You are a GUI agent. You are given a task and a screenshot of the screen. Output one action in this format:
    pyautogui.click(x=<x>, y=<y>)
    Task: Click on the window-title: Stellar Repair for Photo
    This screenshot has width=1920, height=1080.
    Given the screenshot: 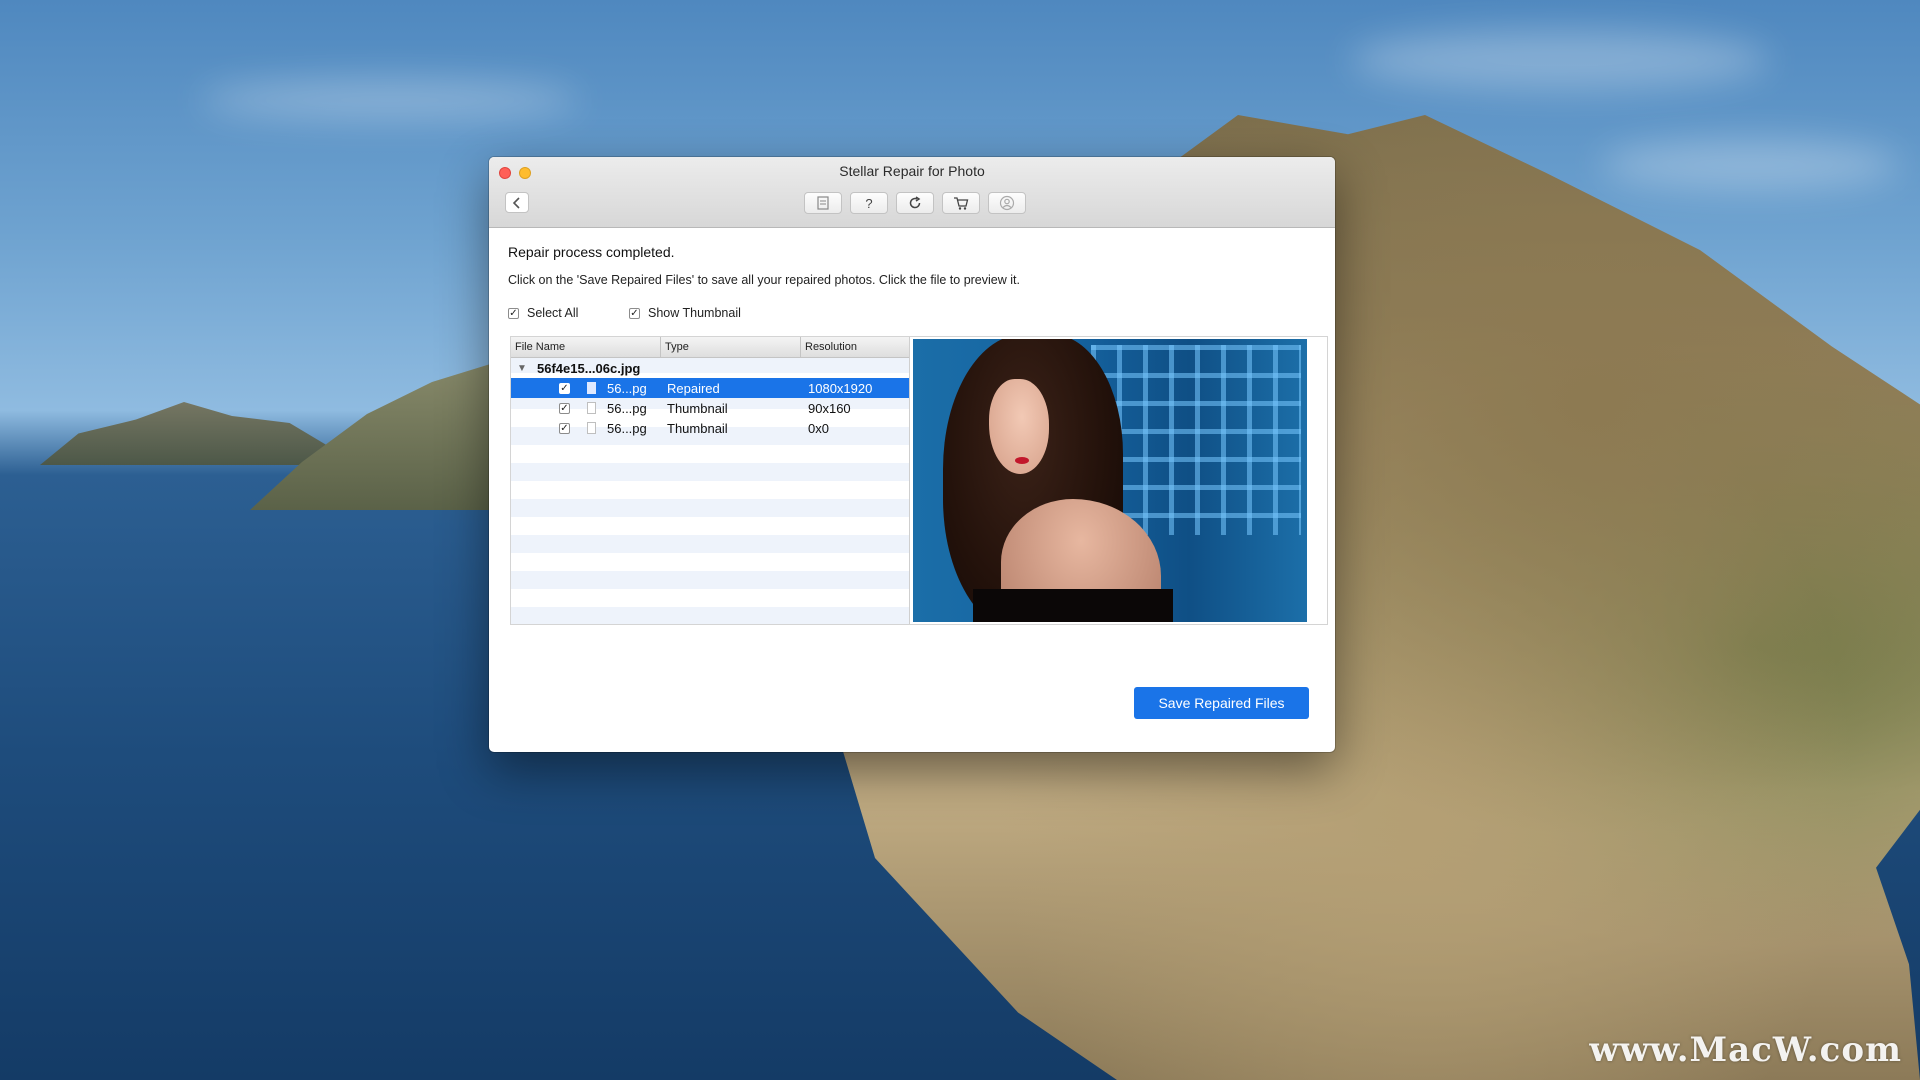 What is the action you would take?
    pyautogui.click(x=912, y=171)
    